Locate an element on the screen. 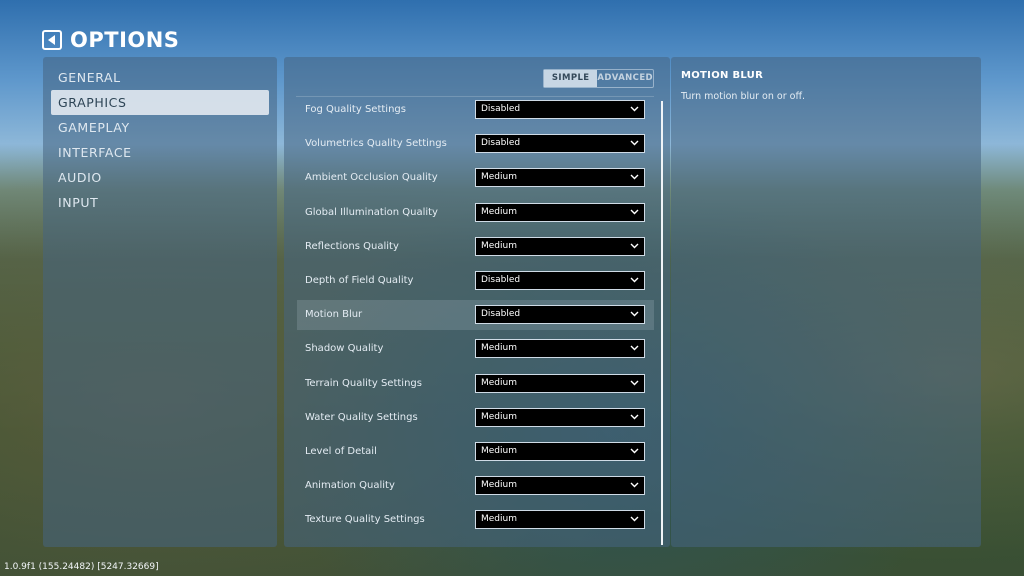 The height and width of the screenshot is (576, 1024). setting-row: Terrain Quality Settings Medium is located at coordinates (475, 384).